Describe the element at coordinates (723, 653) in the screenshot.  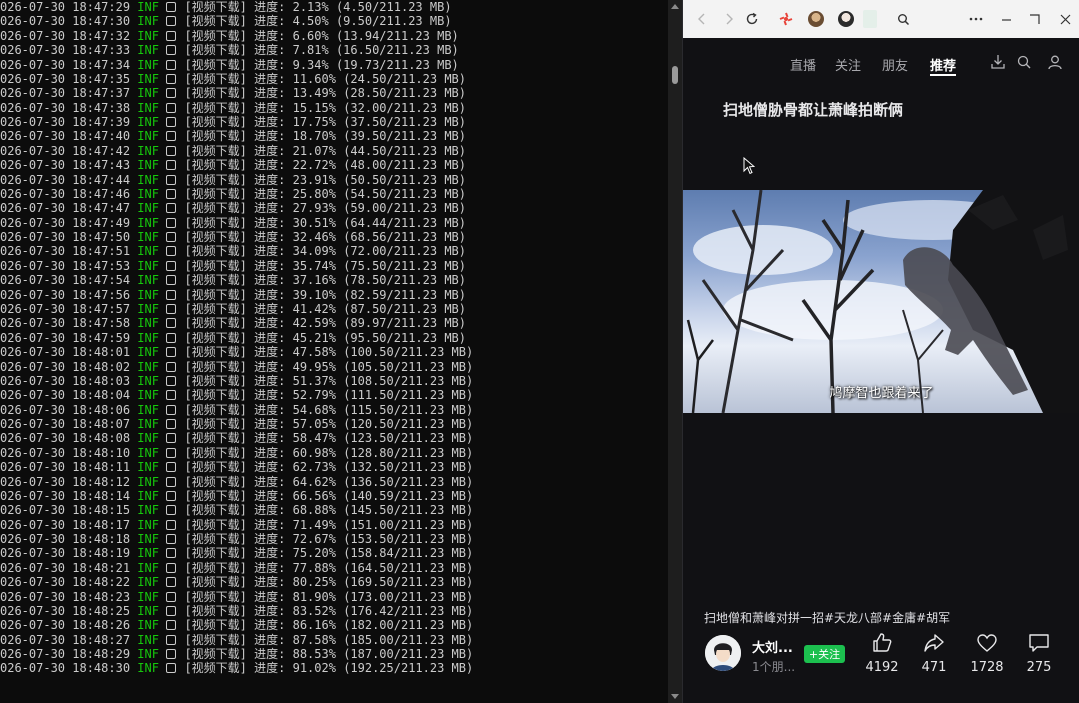
I see `author-avatar` at that location.